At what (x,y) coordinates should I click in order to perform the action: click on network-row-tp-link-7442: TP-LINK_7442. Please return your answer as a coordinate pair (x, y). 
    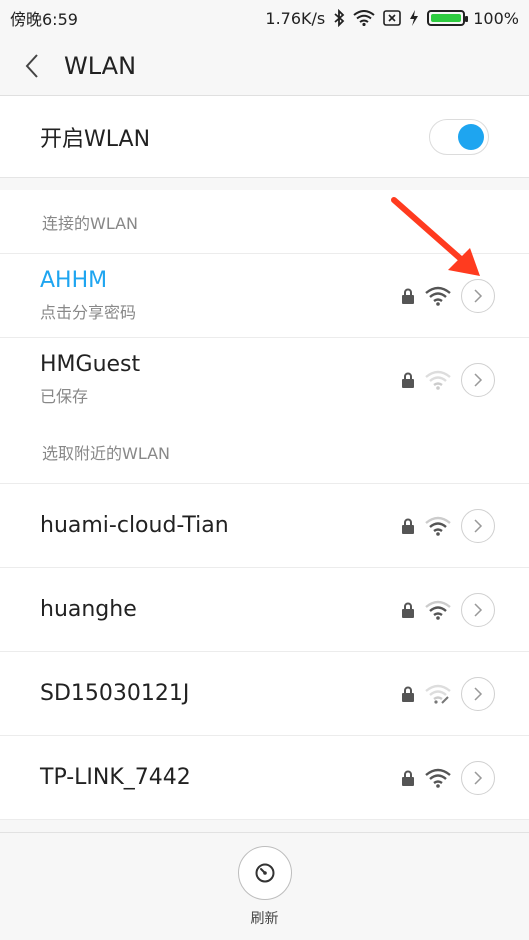
    Looking at the image, I should click on (264, 778).